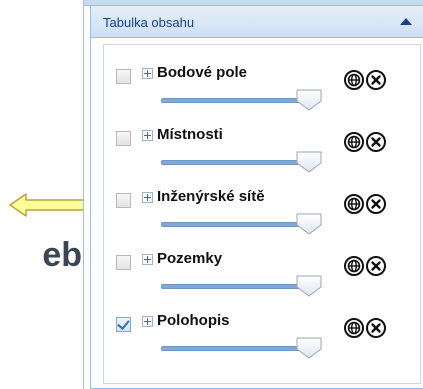 The width and height of the screenshot is (423, 389). What do you see at coordinates (62, 255) in the screenshot?
I see `background-text-fragment: eb` at bounding box center [62, 255].